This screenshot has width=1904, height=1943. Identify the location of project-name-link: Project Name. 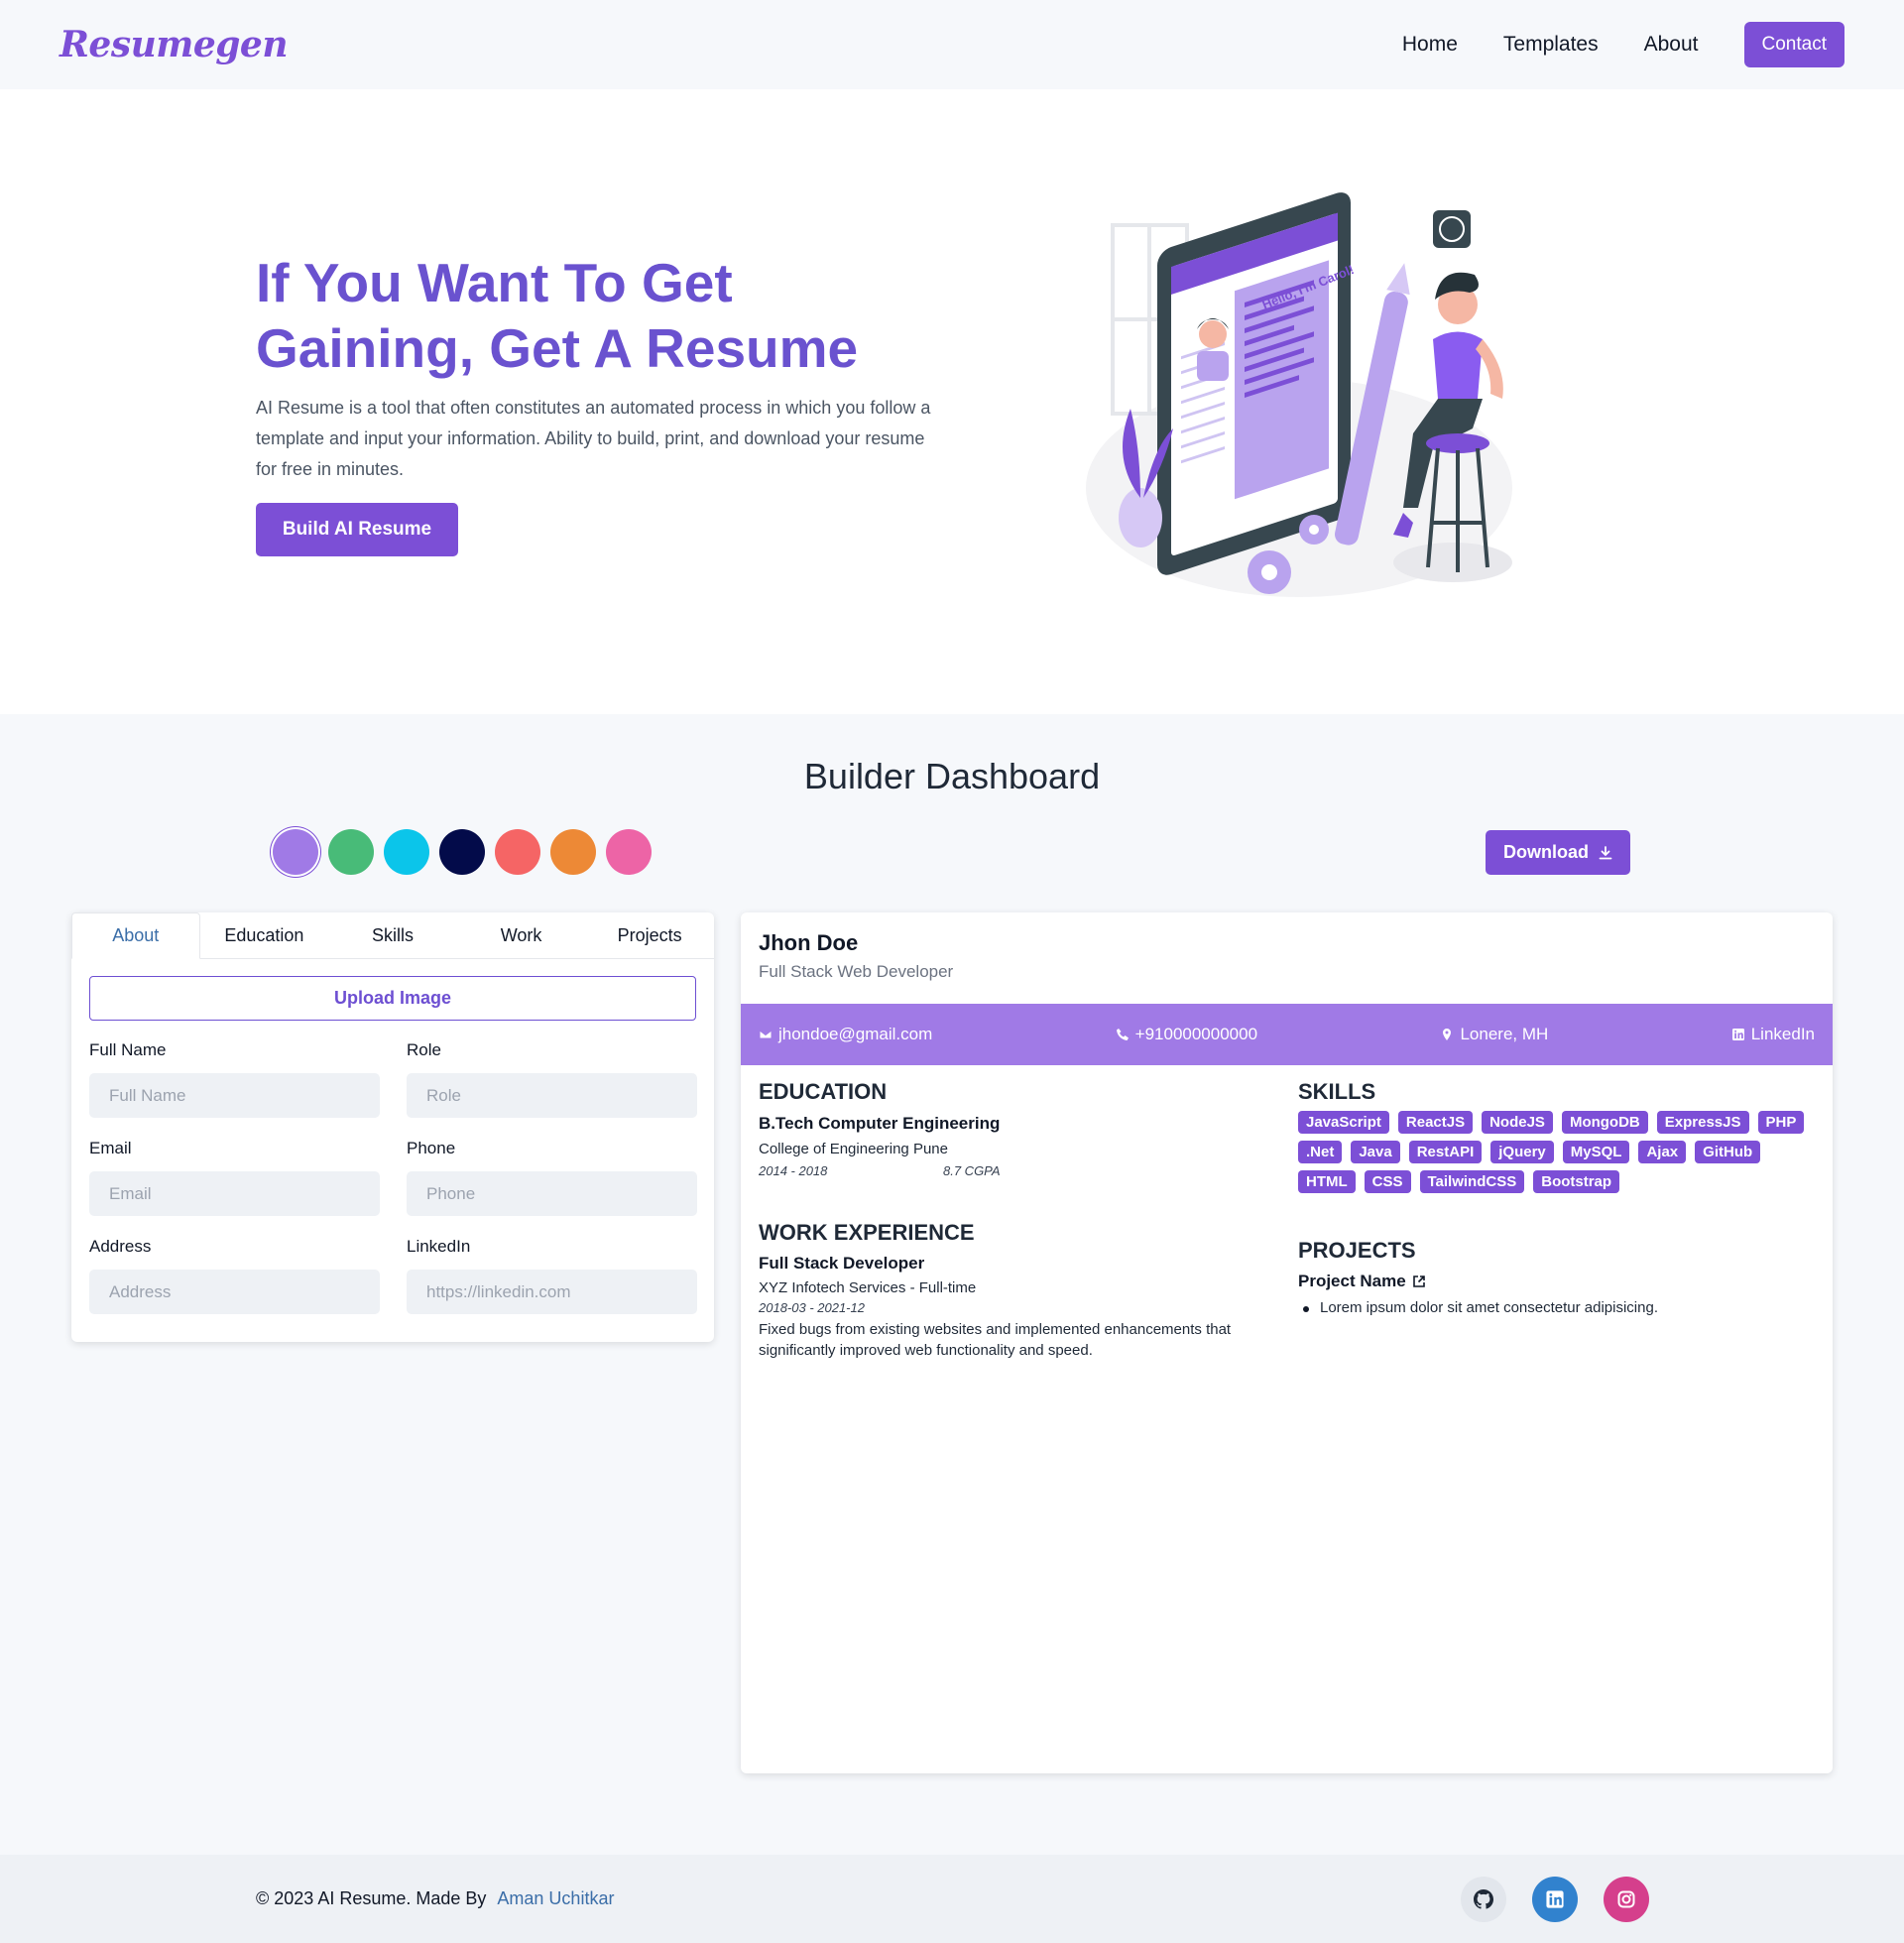
(1362, 1282).